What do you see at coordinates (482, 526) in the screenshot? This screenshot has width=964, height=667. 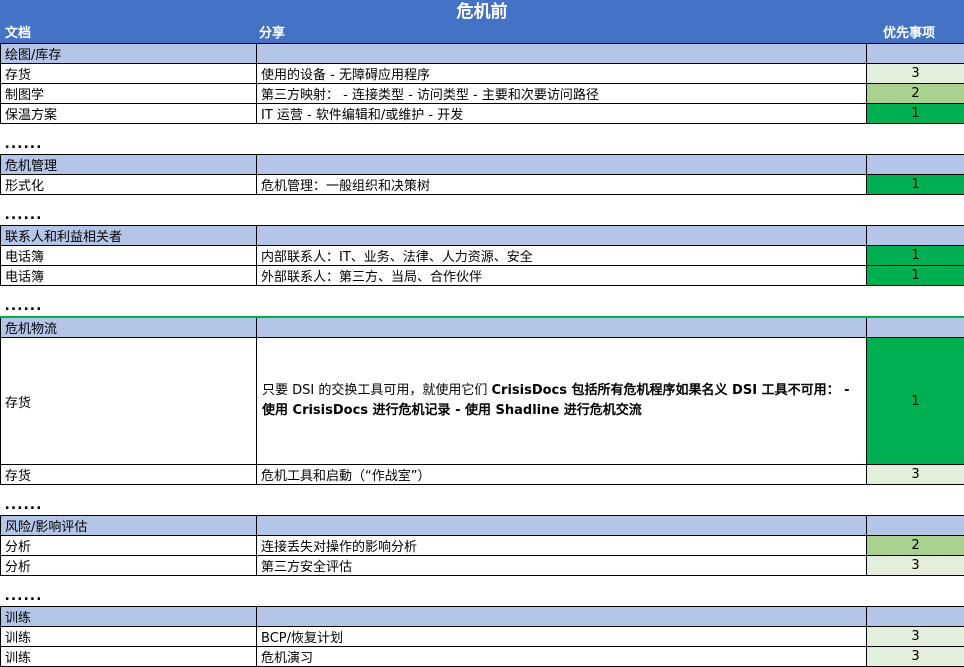 I see `section-row: 风险/影响评估` at bounding box center [482, 526].